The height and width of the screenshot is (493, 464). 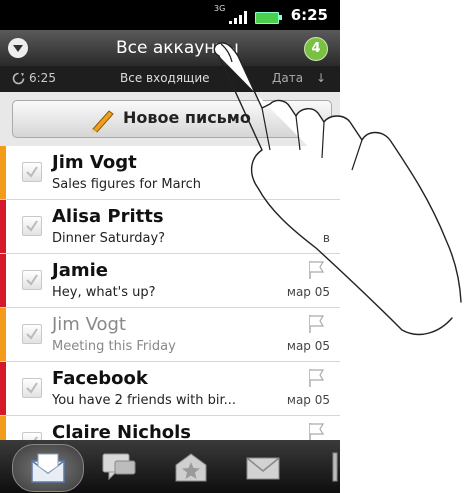 I want to click on tab-conversations, so click(x=119, y=467).